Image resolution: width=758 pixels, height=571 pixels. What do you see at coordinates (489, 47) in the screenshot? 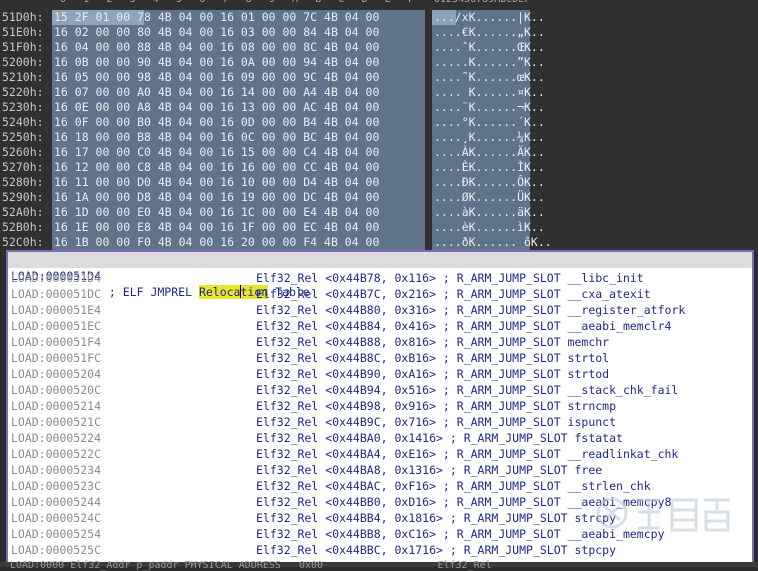
I see `hex-ascii: ....ˆK......ŒK..` at bounding box center [489, 47].